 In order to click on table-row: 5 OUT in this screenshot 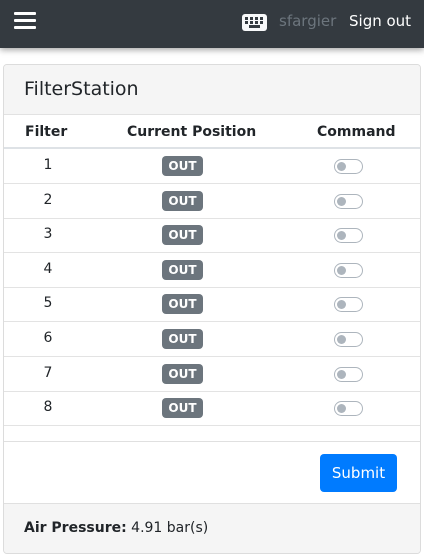, I will do `click(212, 305)`.